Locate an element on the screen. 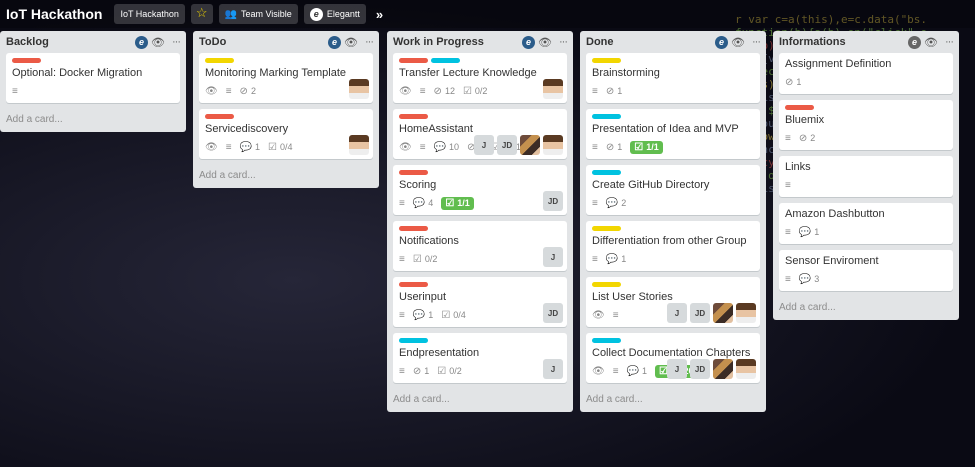 The width and height of the screenshot is (975, 467). card: Create GitHub Directory ≡ 💬 2 is located at coordinates (673, 190).